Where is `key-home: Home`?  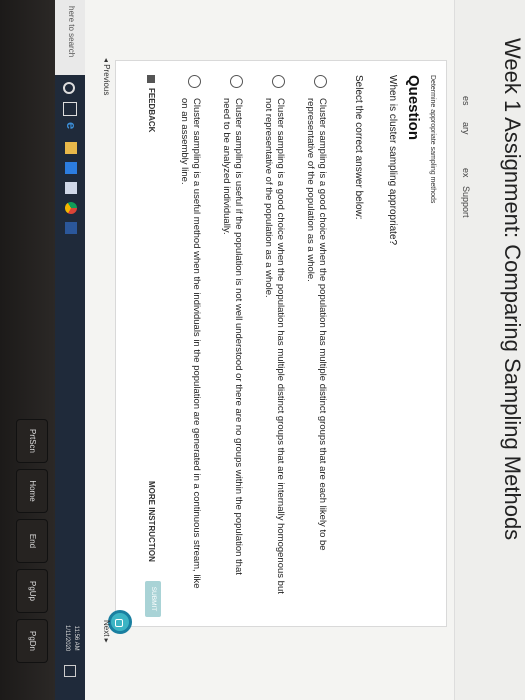
key-home: Home is located at coordinates (32, 491).